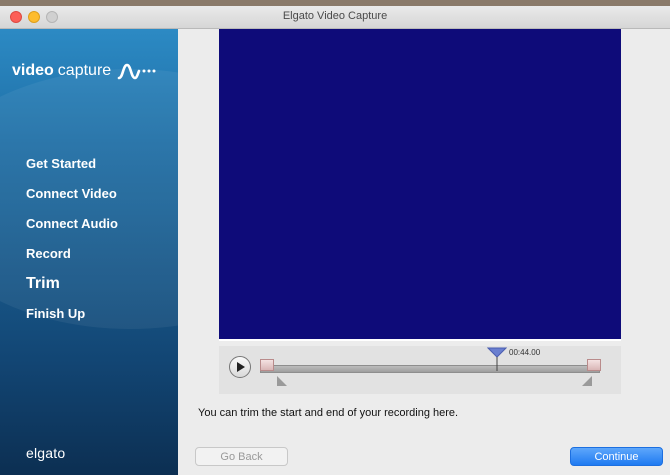  I want to click on timeline-track, so click(430, 369).